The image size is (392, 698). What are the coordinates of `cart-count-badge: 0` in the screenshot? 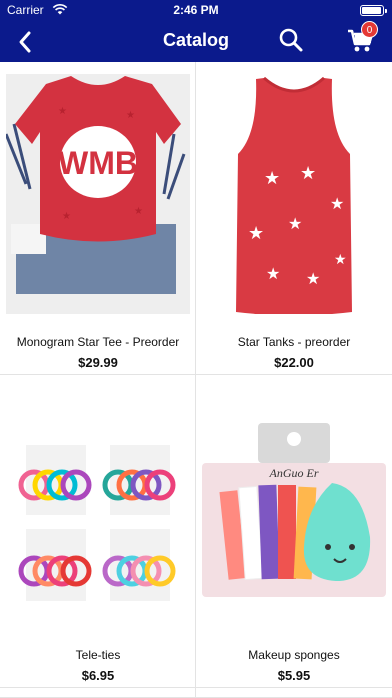 It's located at (369, 29).